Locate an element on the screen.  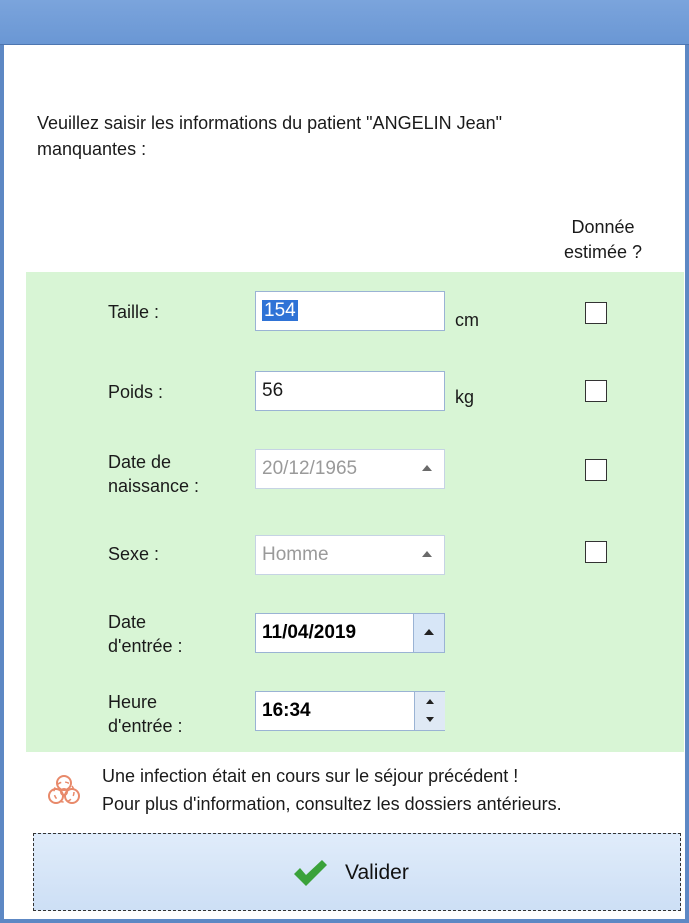
validate-button-label: Valider is located at coordinates (377, 872).